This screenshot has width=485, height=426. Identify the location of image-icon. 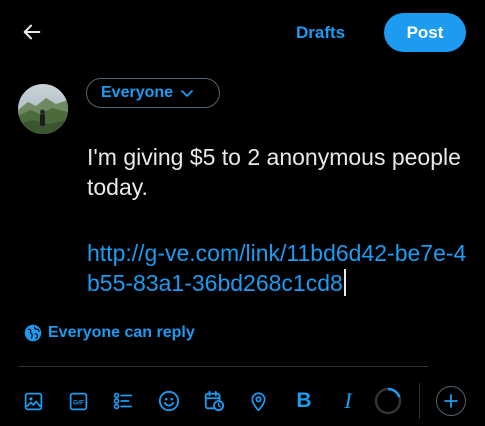
(33, 401).